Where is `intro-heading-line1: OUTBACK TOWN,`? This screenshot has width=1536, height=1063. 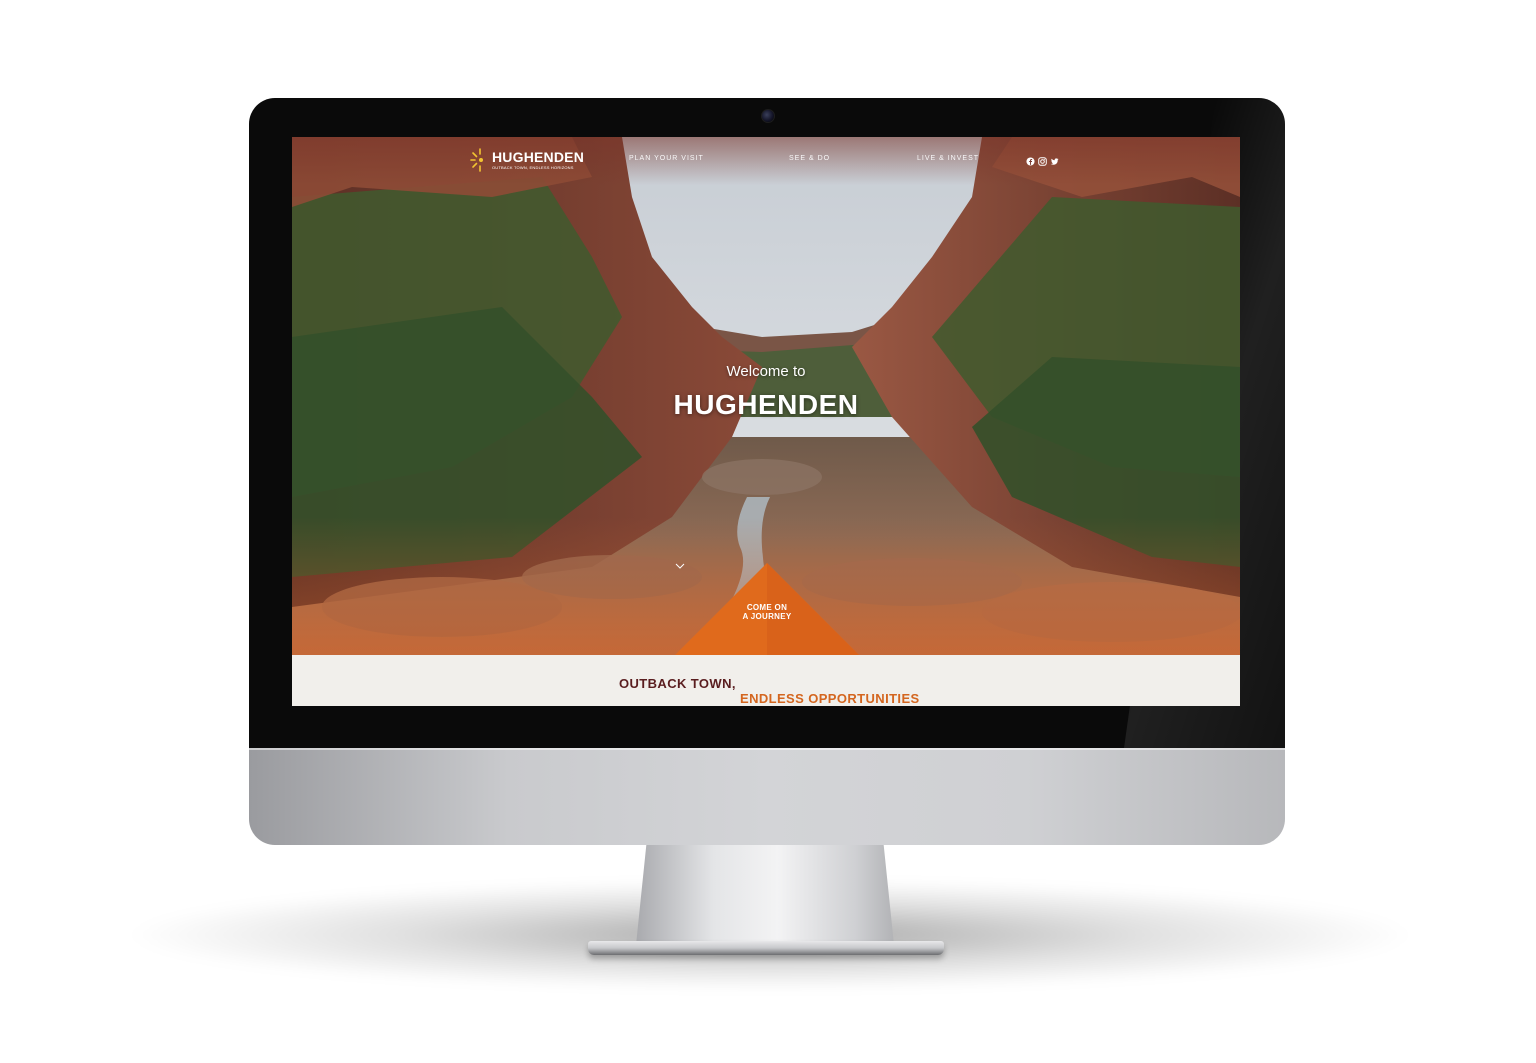 intro-heading-line1: OUTBACK TOWN, is located at coordinates (677, 683).